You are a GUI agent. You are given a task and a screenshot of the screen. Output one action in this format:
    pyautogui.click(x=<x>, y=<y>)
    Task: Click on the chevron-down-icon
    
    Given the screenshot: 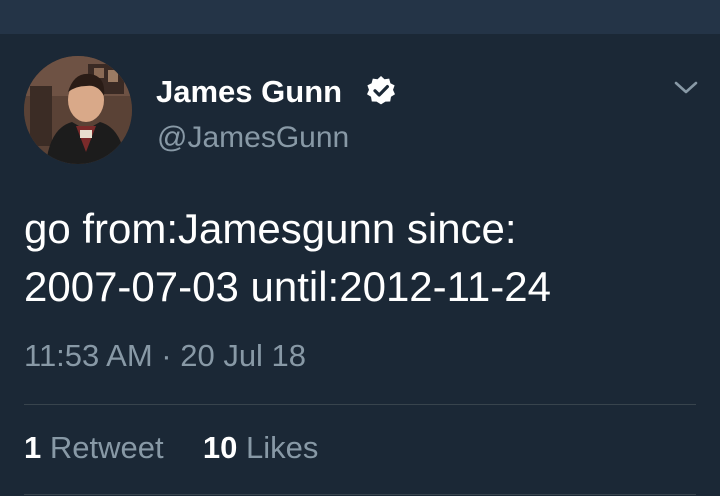 What is the action you would take?
    pyautogui.click(x=686, y=88)
    